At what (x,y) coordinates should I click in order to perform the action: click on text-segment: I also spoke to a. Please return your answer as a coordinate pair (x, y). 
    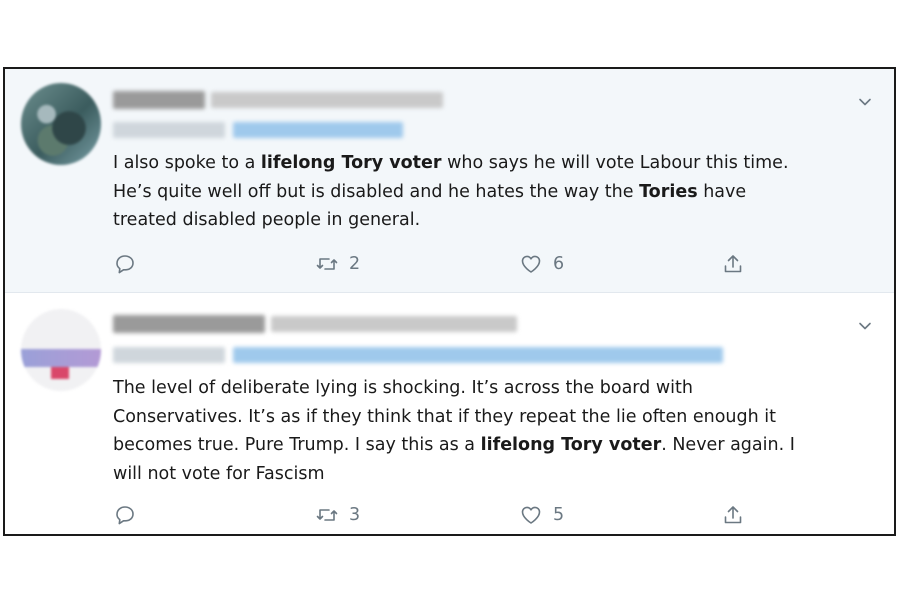
    Looking at the image, I should click on (187, 163).